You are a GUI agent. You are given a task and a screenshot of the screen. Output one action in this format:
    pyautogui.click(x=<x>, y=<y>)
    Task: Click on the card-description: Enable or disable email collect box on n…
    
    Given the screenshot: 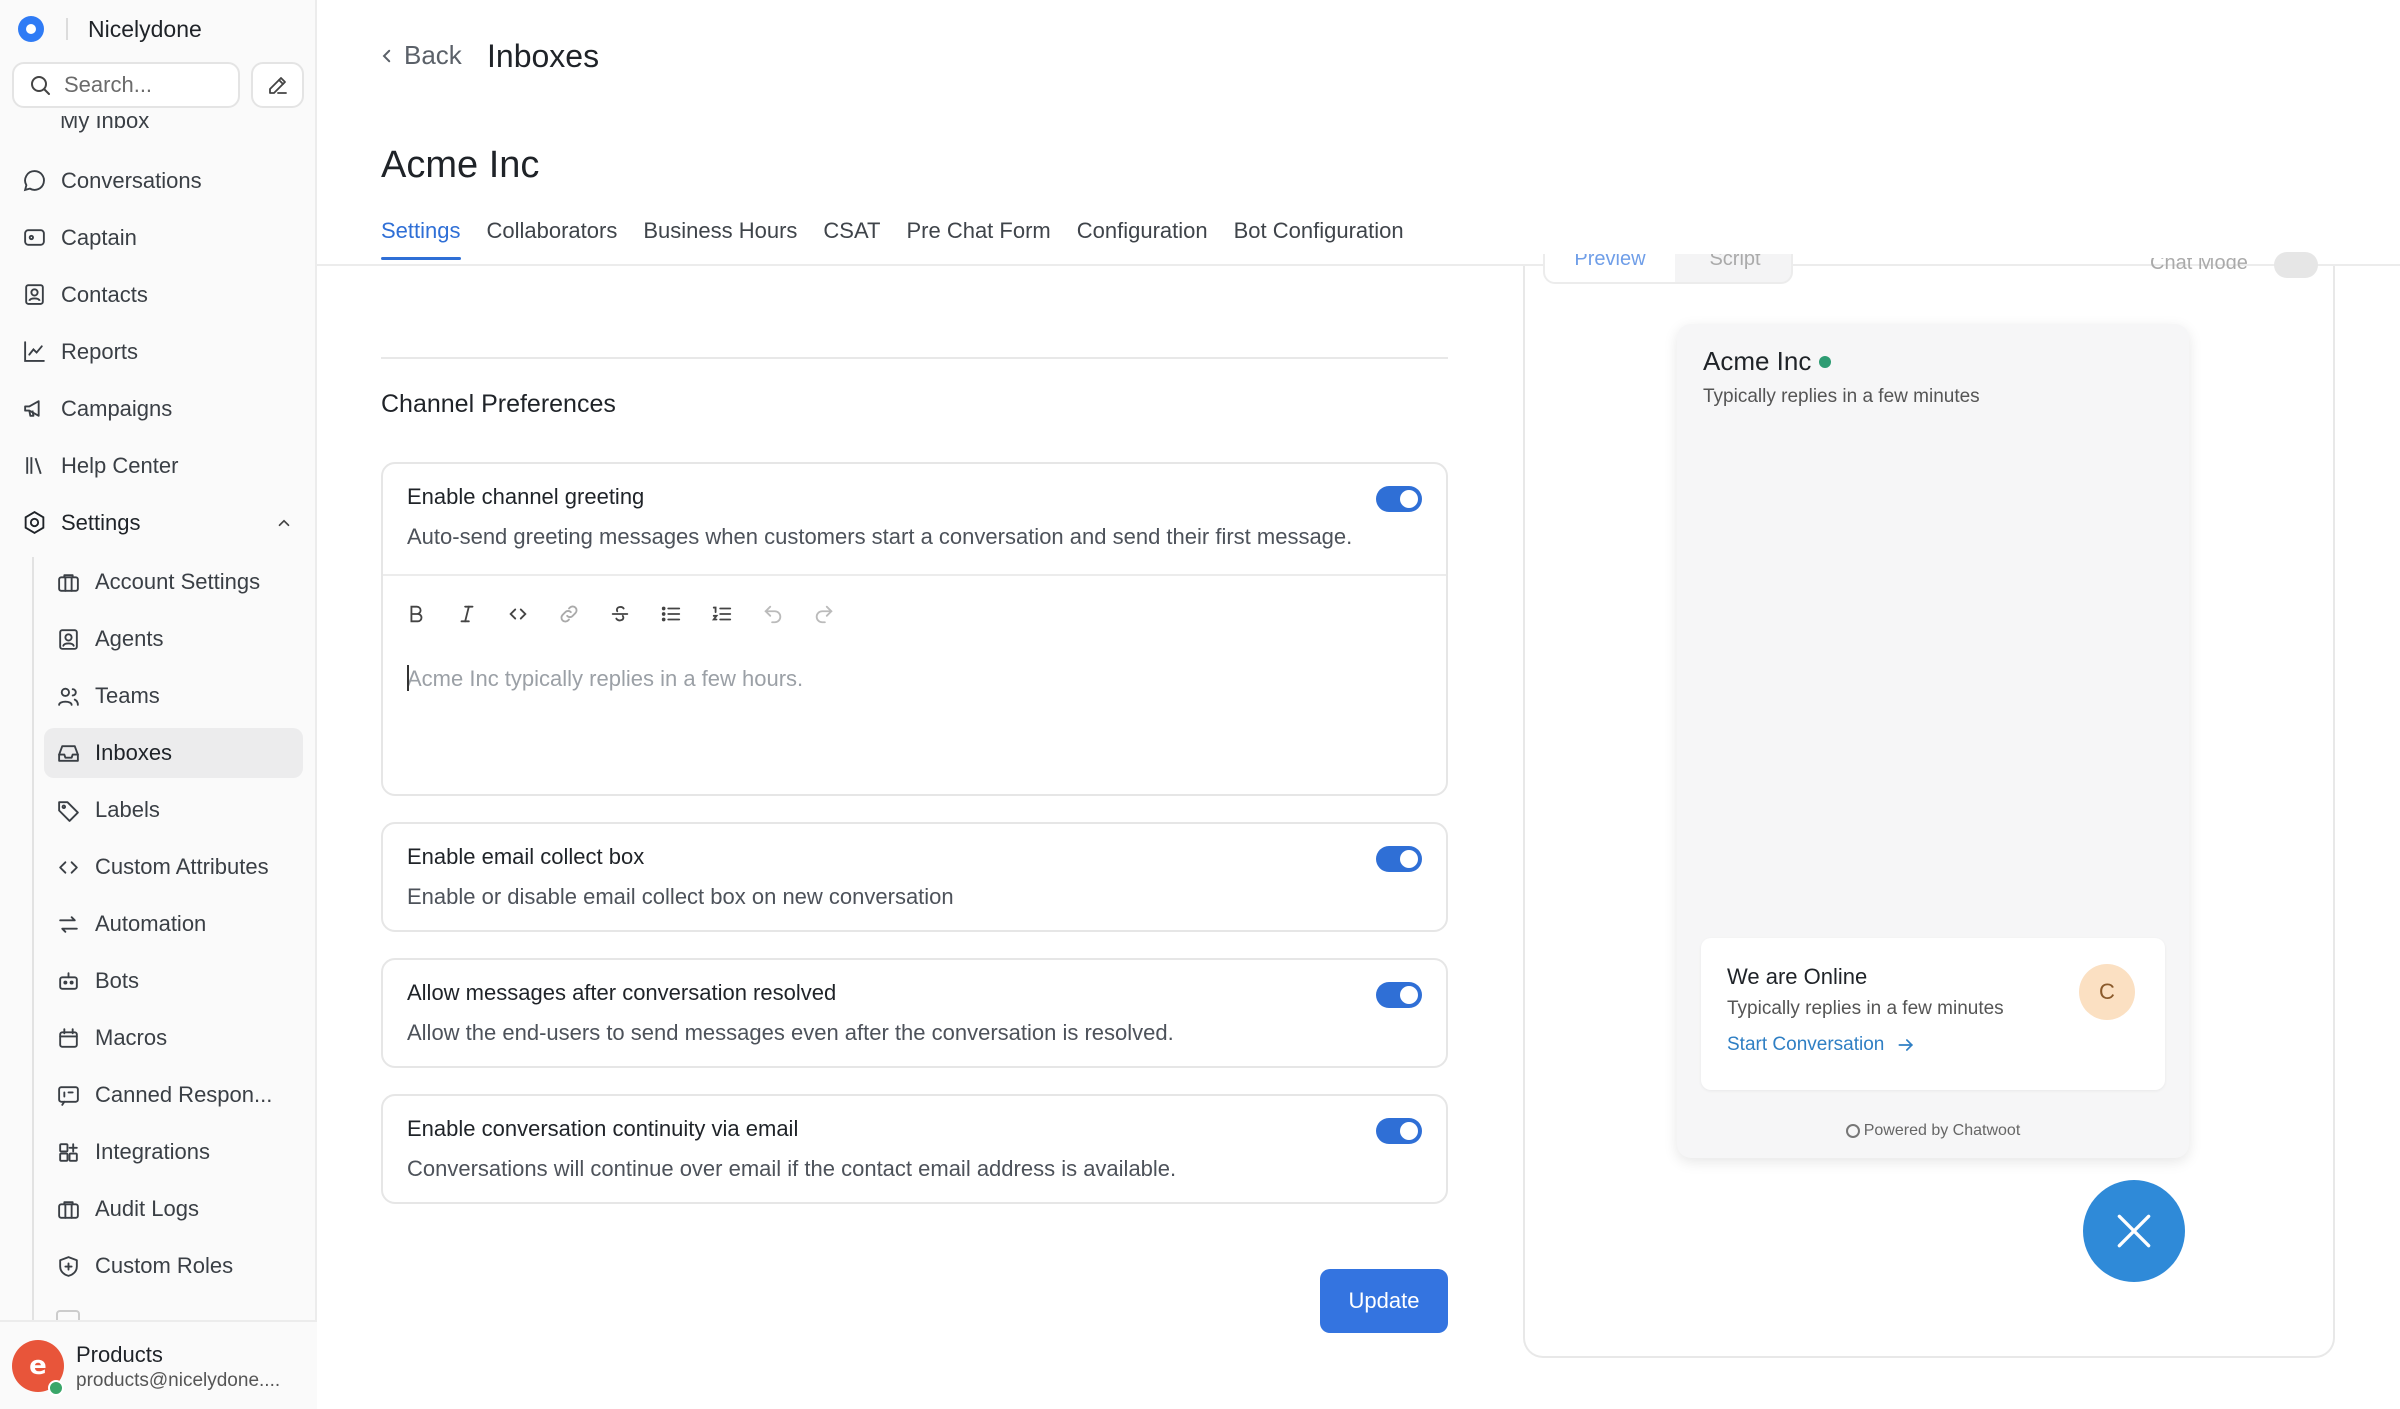 What is the action you would take?
    pyautogui.click(x=680, y=896)
    